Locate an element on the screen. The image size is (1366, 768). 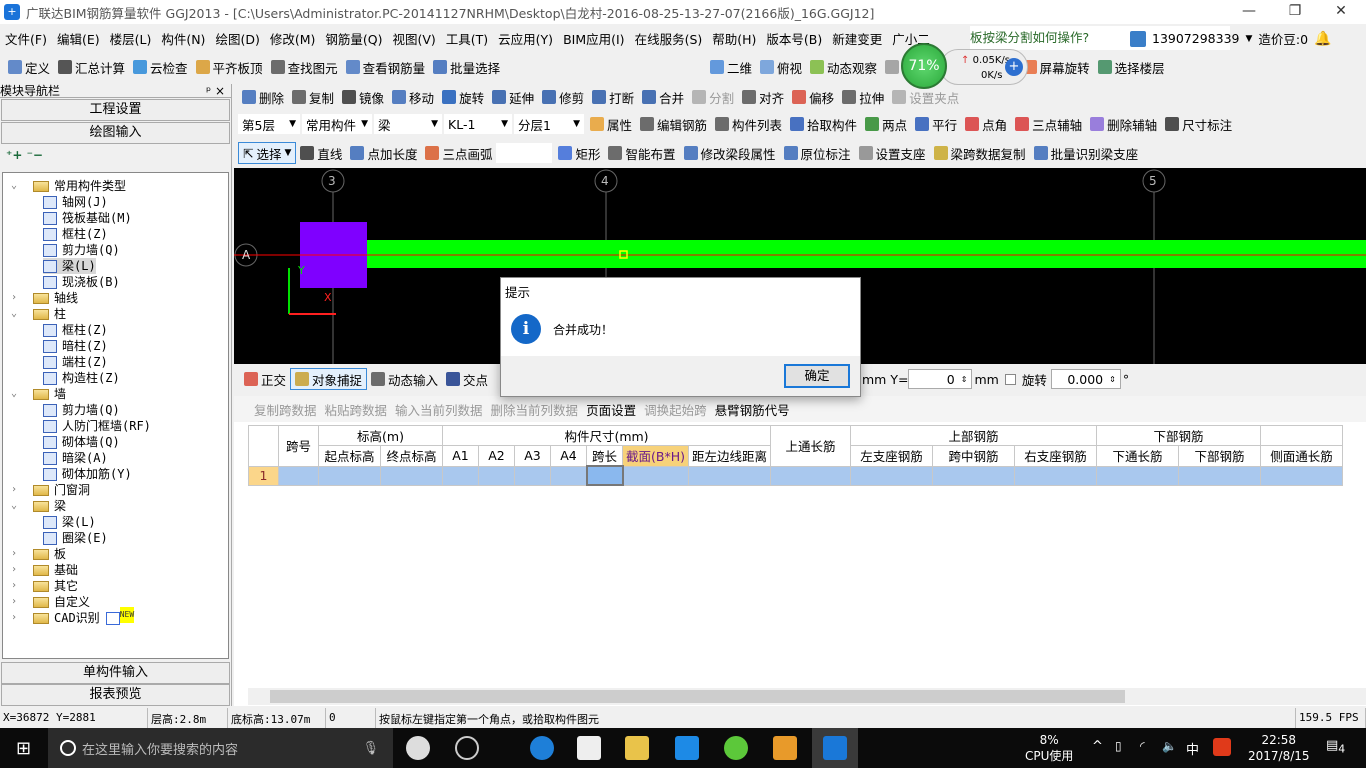
main-button-0: 定义 is located at coordinates (29, 67).